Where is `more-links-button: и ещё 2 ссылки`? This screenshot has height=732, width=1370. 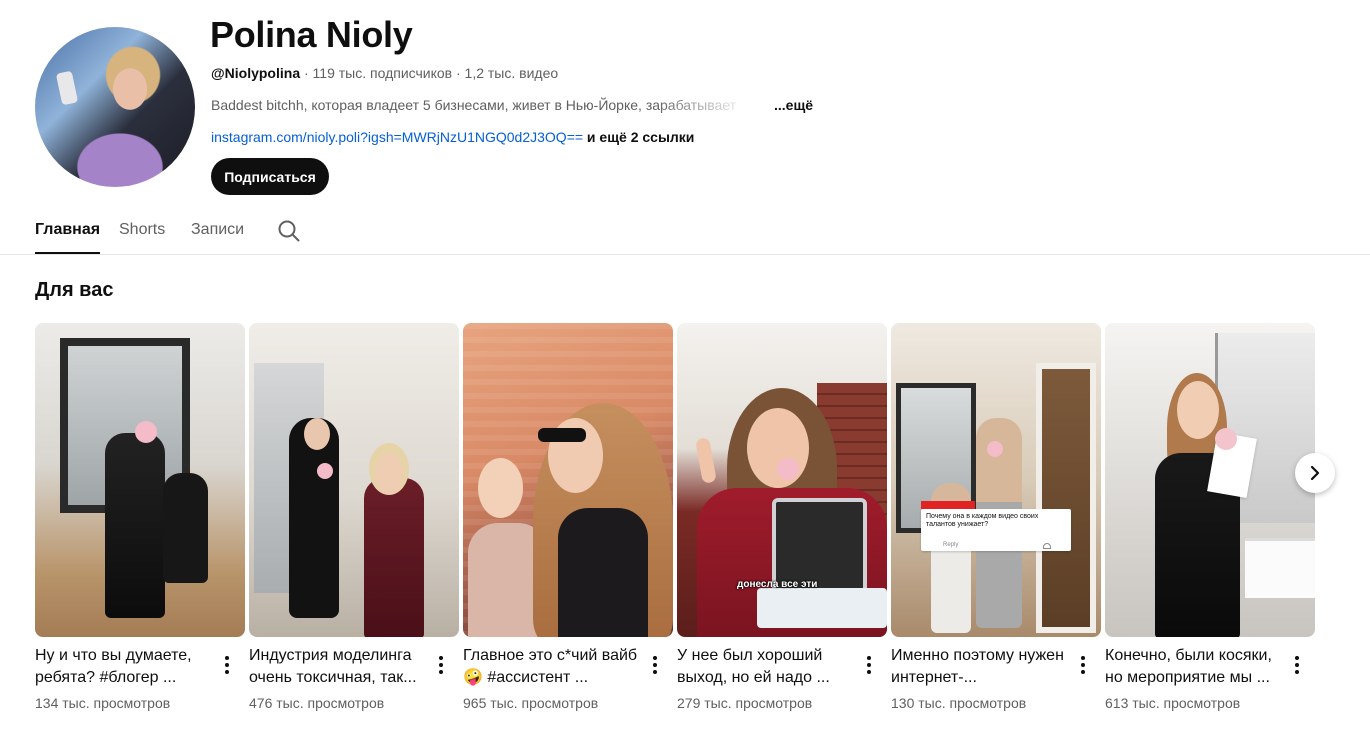
more-links-button: и ещё 2 ссылки is located at coordinates (639, 137).